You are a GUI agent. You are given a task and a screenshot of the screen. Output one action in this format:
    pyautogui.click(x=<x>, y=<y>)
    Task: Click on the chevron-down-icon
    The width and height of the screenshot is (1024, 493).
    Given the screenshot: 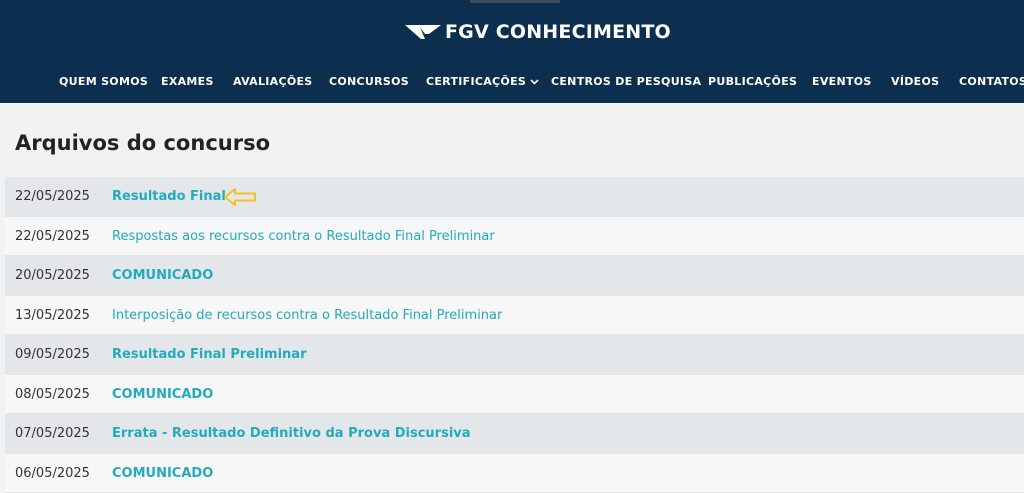 What is the action you would take?
    pyautogui.click(x=534, y=82)
    